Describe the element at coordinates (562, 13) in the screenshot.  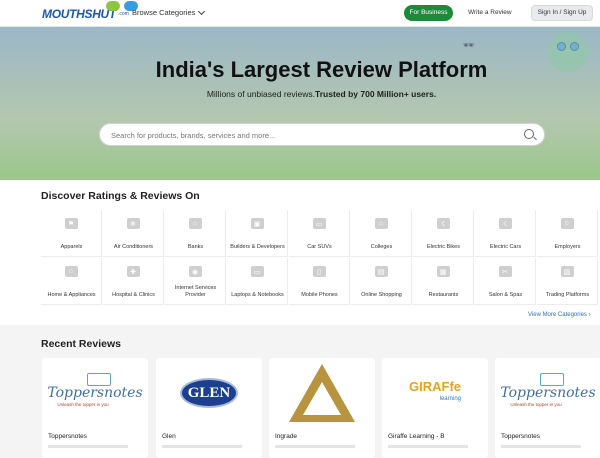
I see `signin-signup-button: Sign In / Sign Up` at that location.